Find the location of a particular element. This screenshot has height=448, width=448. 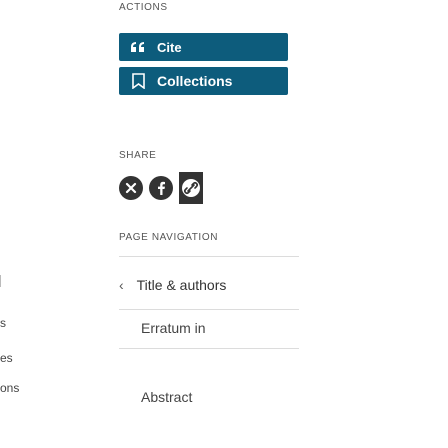

left-sidebar-clipped: s es ons is located at coordinates (10, 224).